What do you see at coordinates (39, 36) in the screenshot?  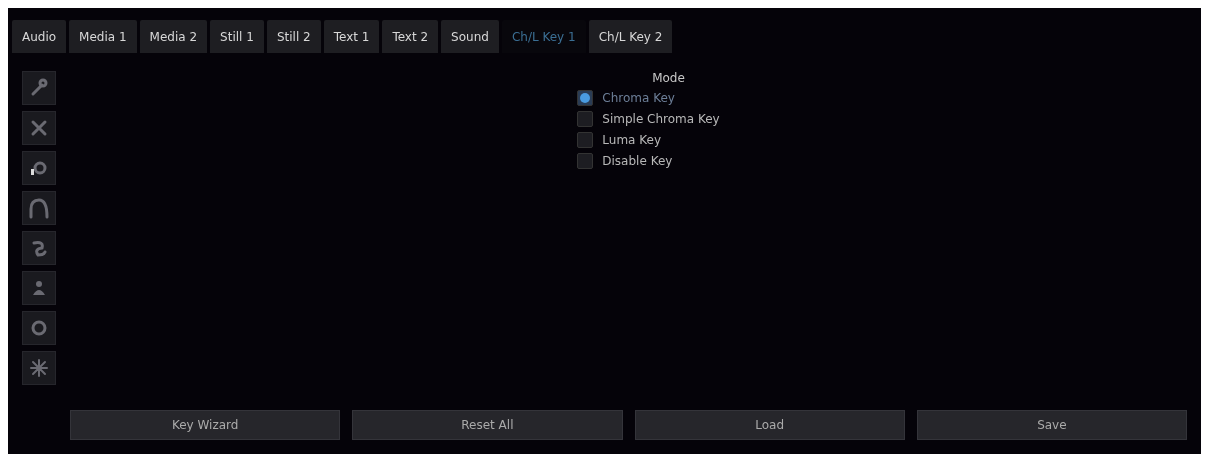 I see `tab: Audio` at bounding box center [39, 36].